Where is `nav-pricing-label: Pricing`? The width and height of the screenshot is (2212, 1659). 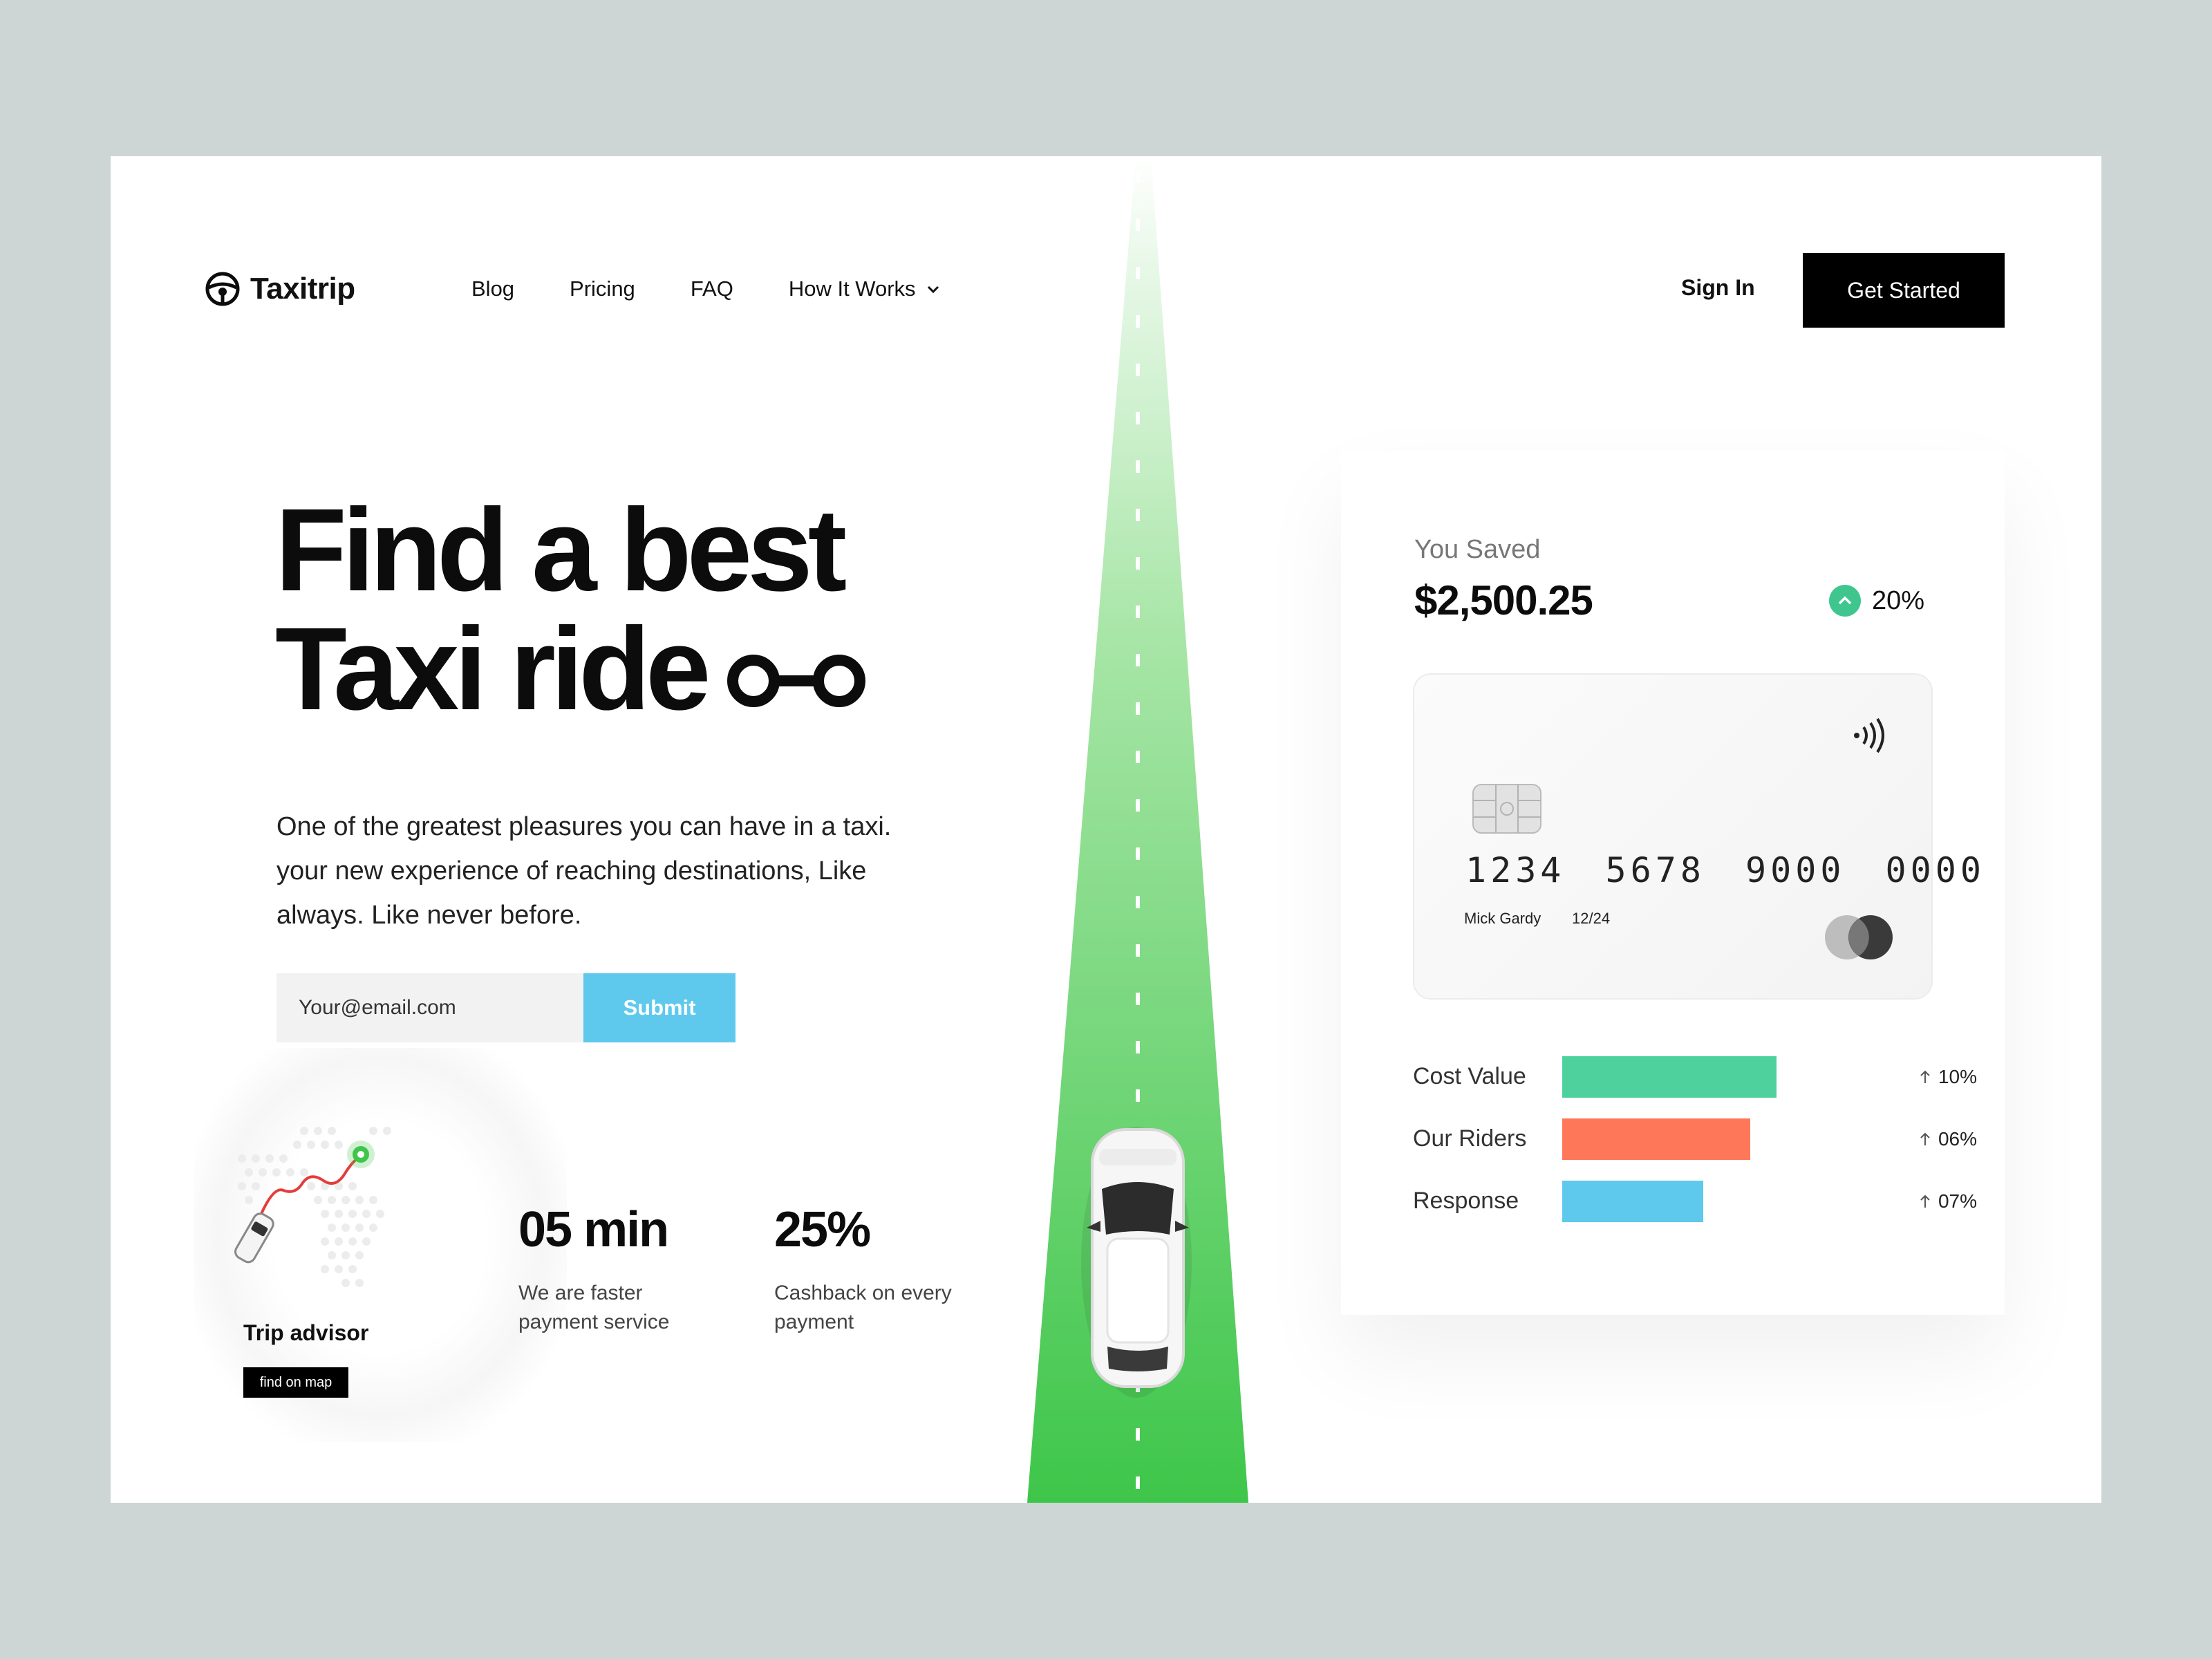
nav-pricing-label: Pricing is located at coordinates (602, 289).